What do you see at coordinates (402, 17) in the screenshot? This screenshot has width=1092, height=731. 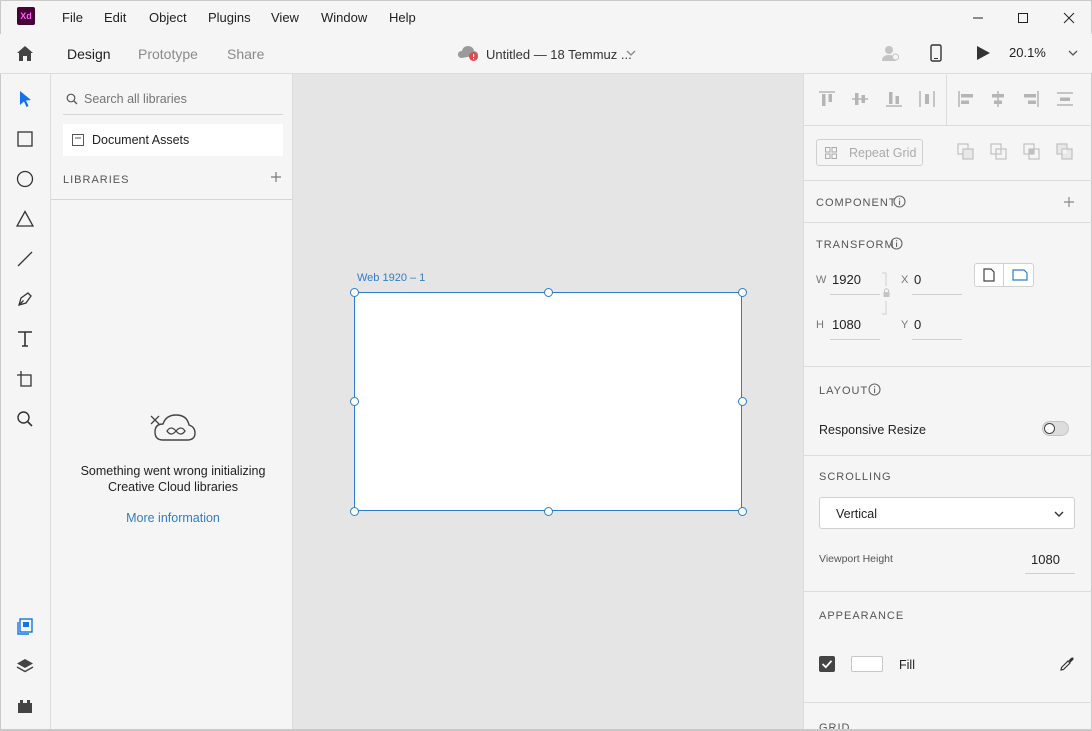 I see `menu-help: Help` at bounding box center [402, 17].